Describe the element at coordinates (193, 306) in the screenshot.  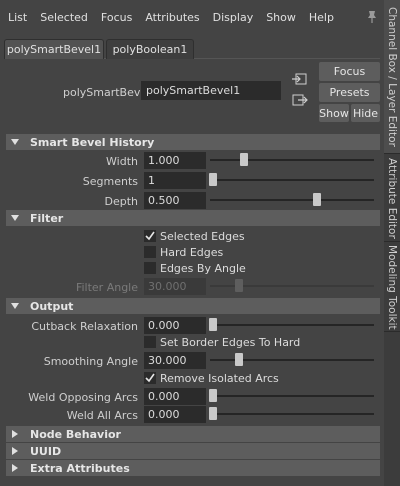
I see `section-output: Output` at that location.